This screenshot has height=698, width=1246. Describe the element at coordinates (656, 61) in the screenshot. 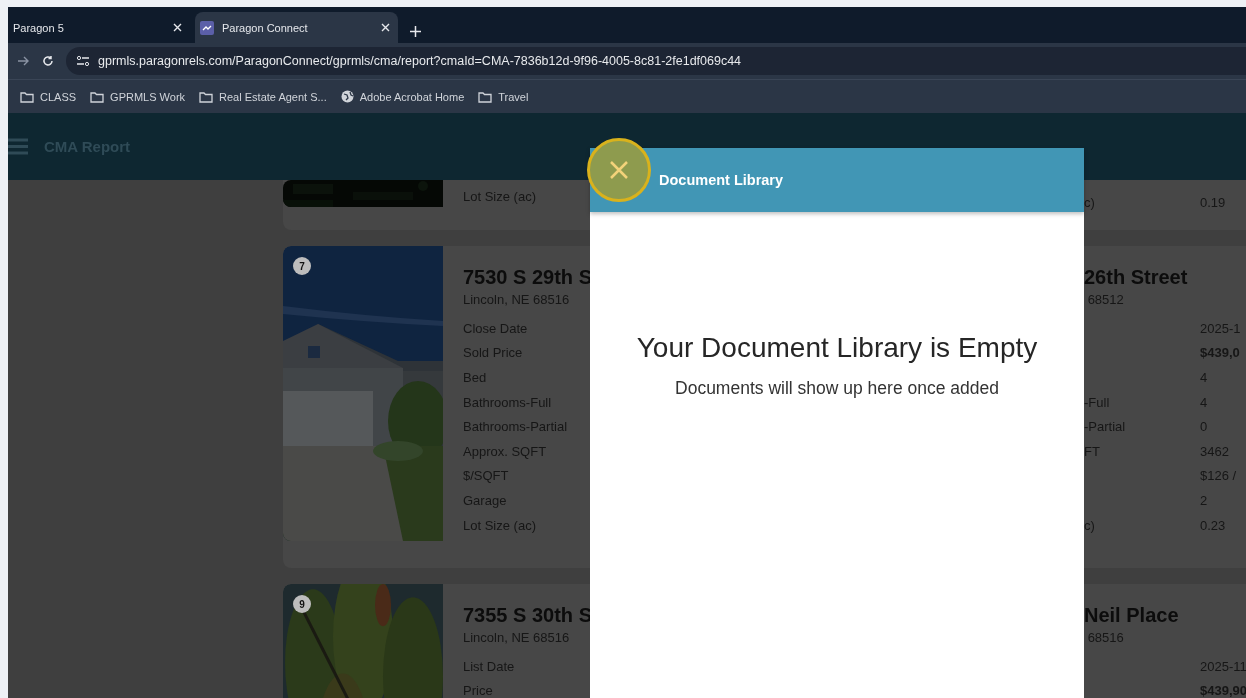

I see `address-bar: gprmls.paragonrels.com/ParagonConnect/gprmls/cma/report?cmaId=CMA-7836b12d-9f96-4005-8c81-2fe1df069c44` at that location.